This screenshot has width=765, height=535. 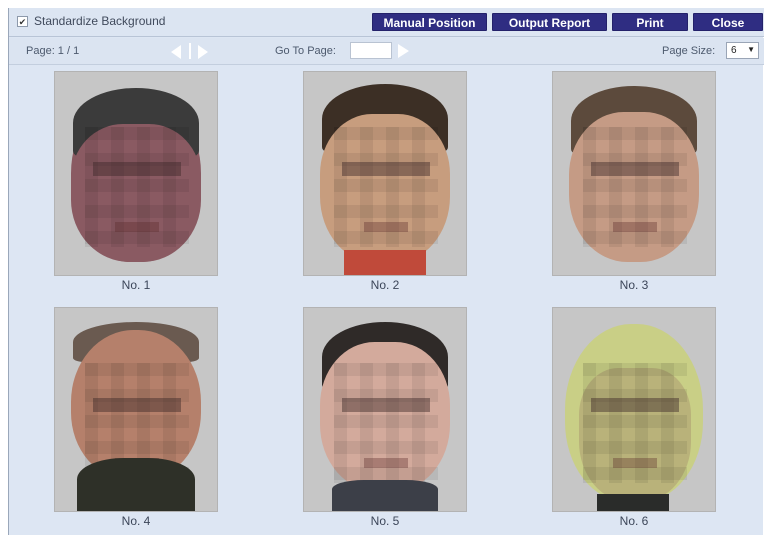 I want to click on face-card-5: No. 5, so click(x=385, y=417).